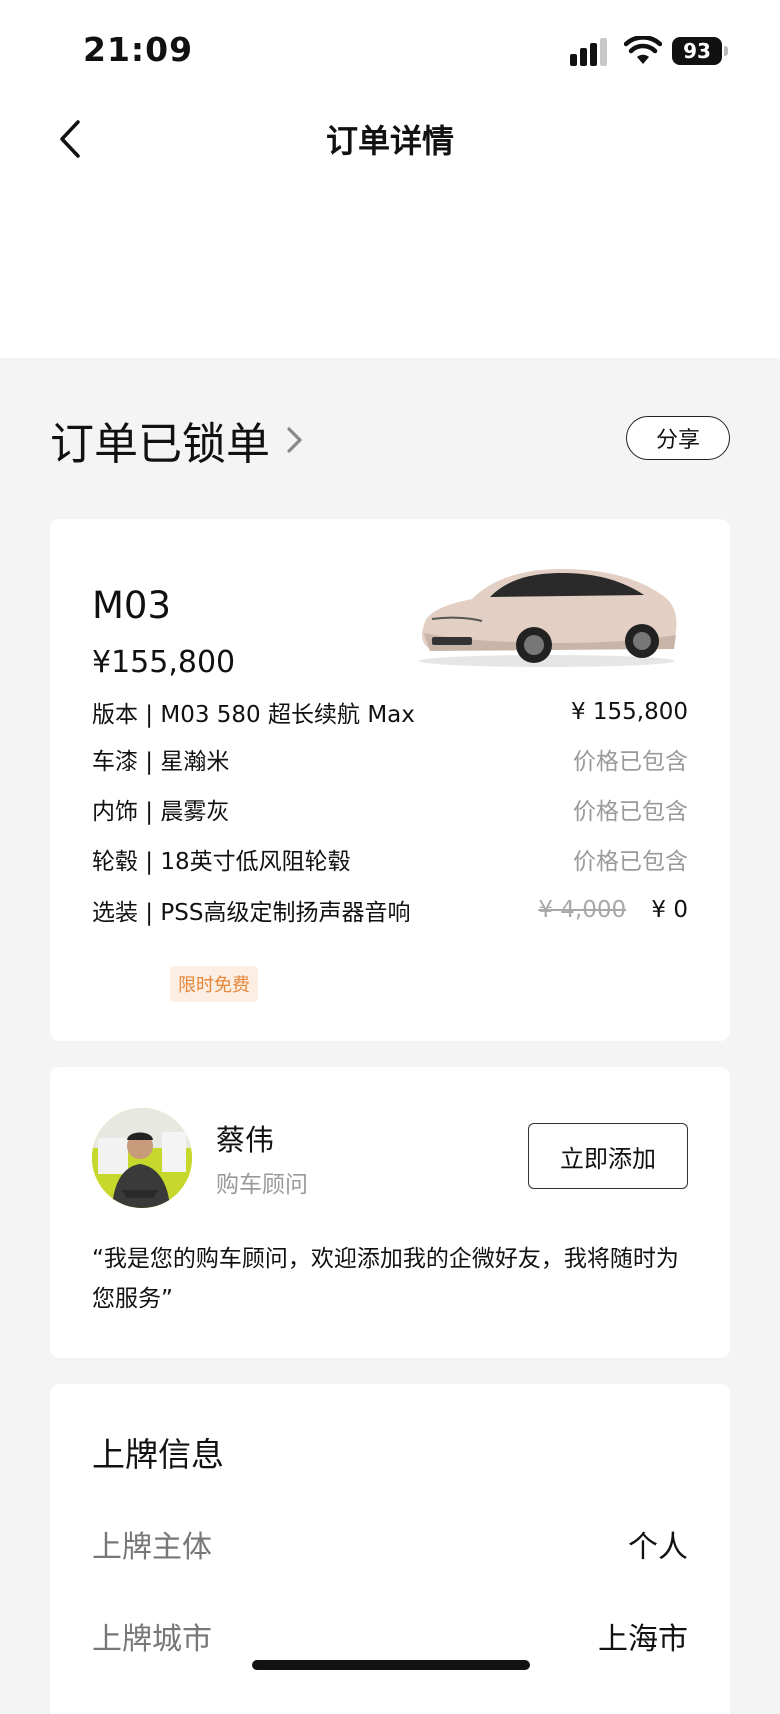 The width and height of the screenshot is (780, 1714). What do you see at coordinates (161, 812) in the screenshot?
I see `spec-label: 内饰 | 晨雾灰` at bounding box center [161, 812].